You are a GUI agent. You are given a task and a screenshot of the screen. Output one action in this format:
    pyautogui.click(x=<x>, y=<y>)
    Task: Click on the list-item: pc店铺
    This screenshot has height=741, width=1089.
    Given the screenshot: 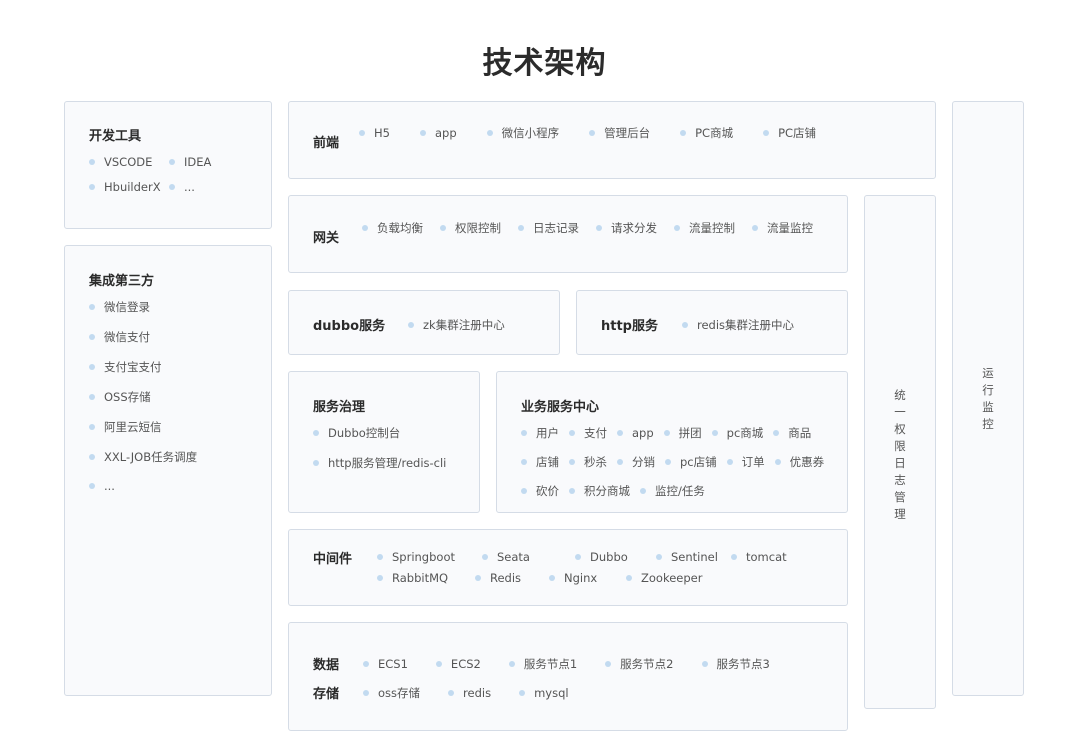 What is the action you would take?
    pyautogui.click(x=691, y=462)
    